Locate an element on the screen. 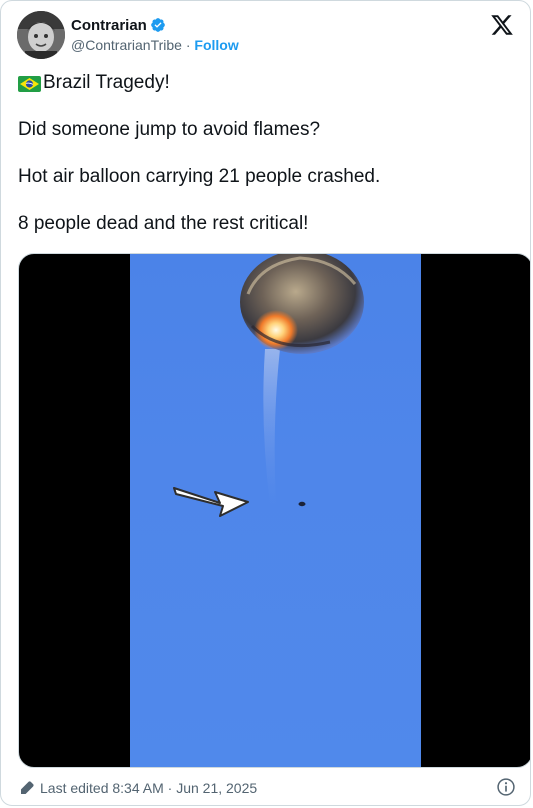 Image resolution: width=533 pixels, height=808 pixels. x-logo-icon is located at coordinates (502, 25).